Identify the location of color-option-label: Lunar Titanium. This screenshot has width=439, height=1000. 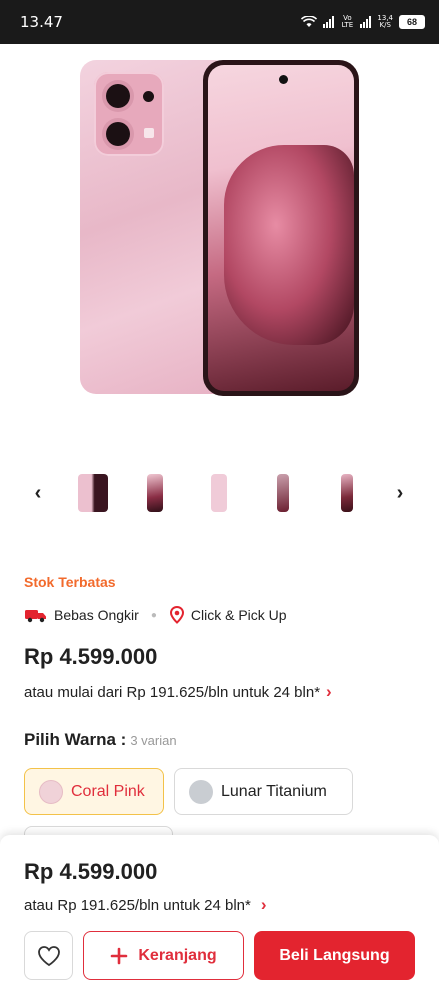
(274, 791).